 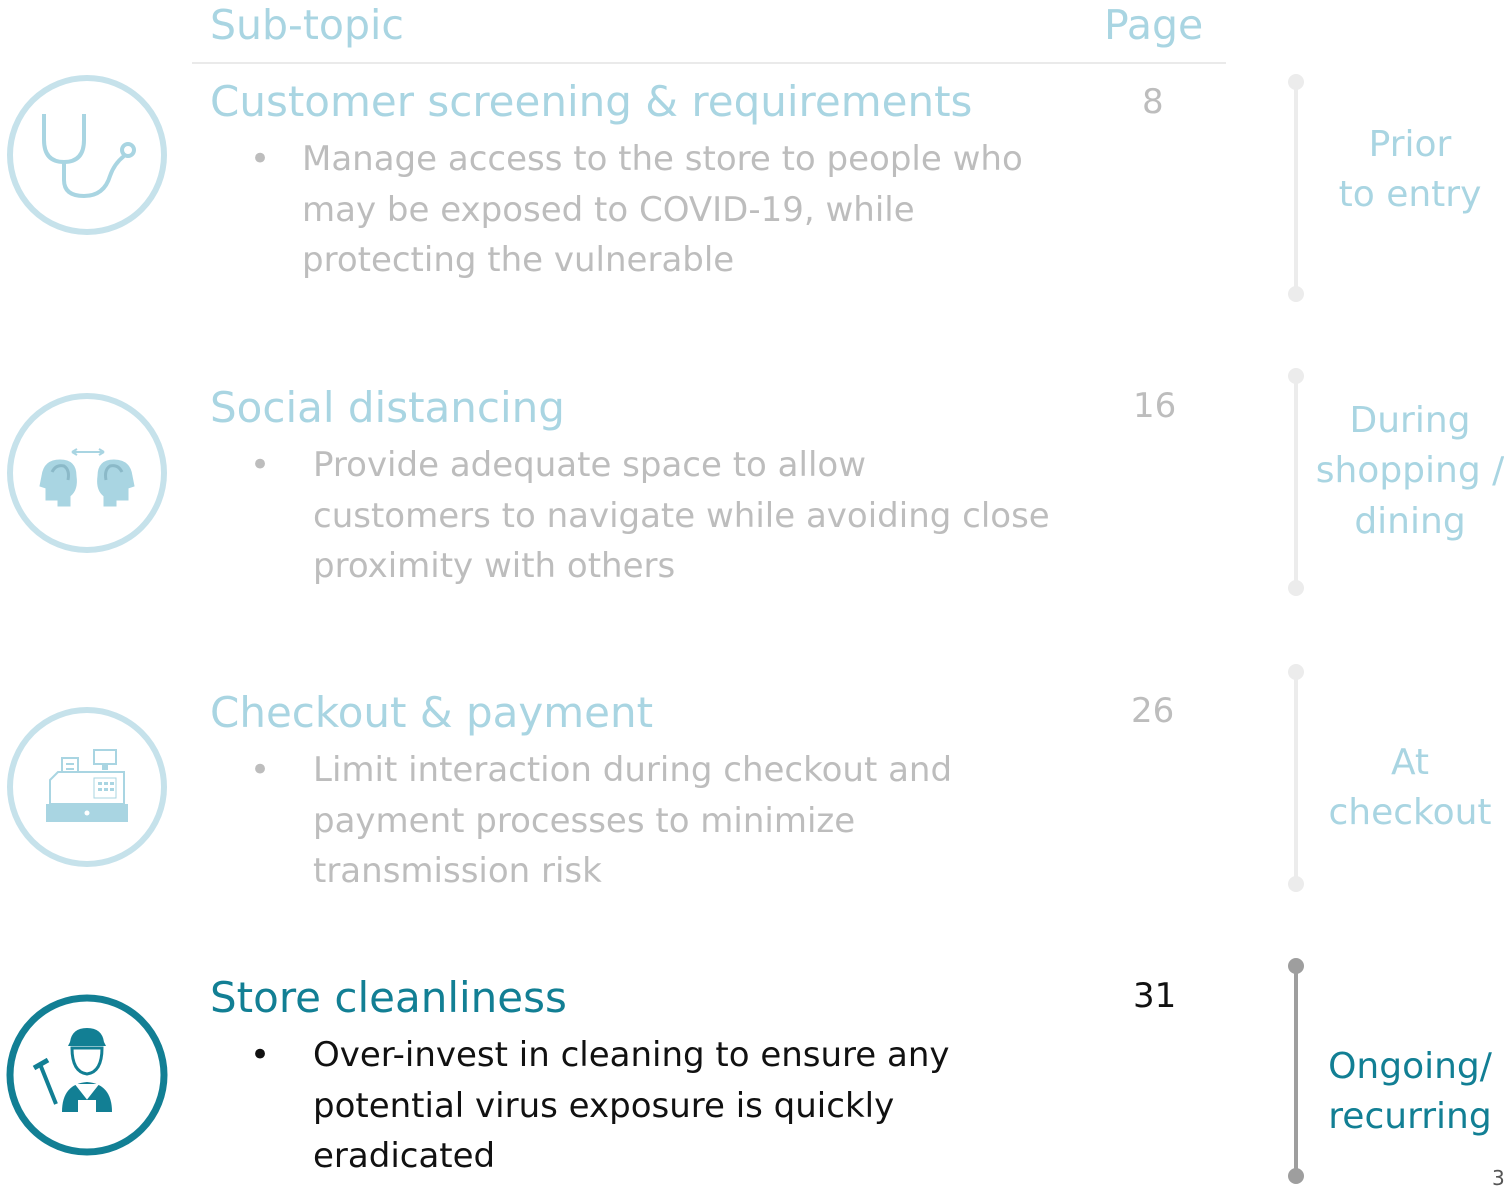 I want to click on subtopic-title: Social distancing, so click(x=387, y=407).